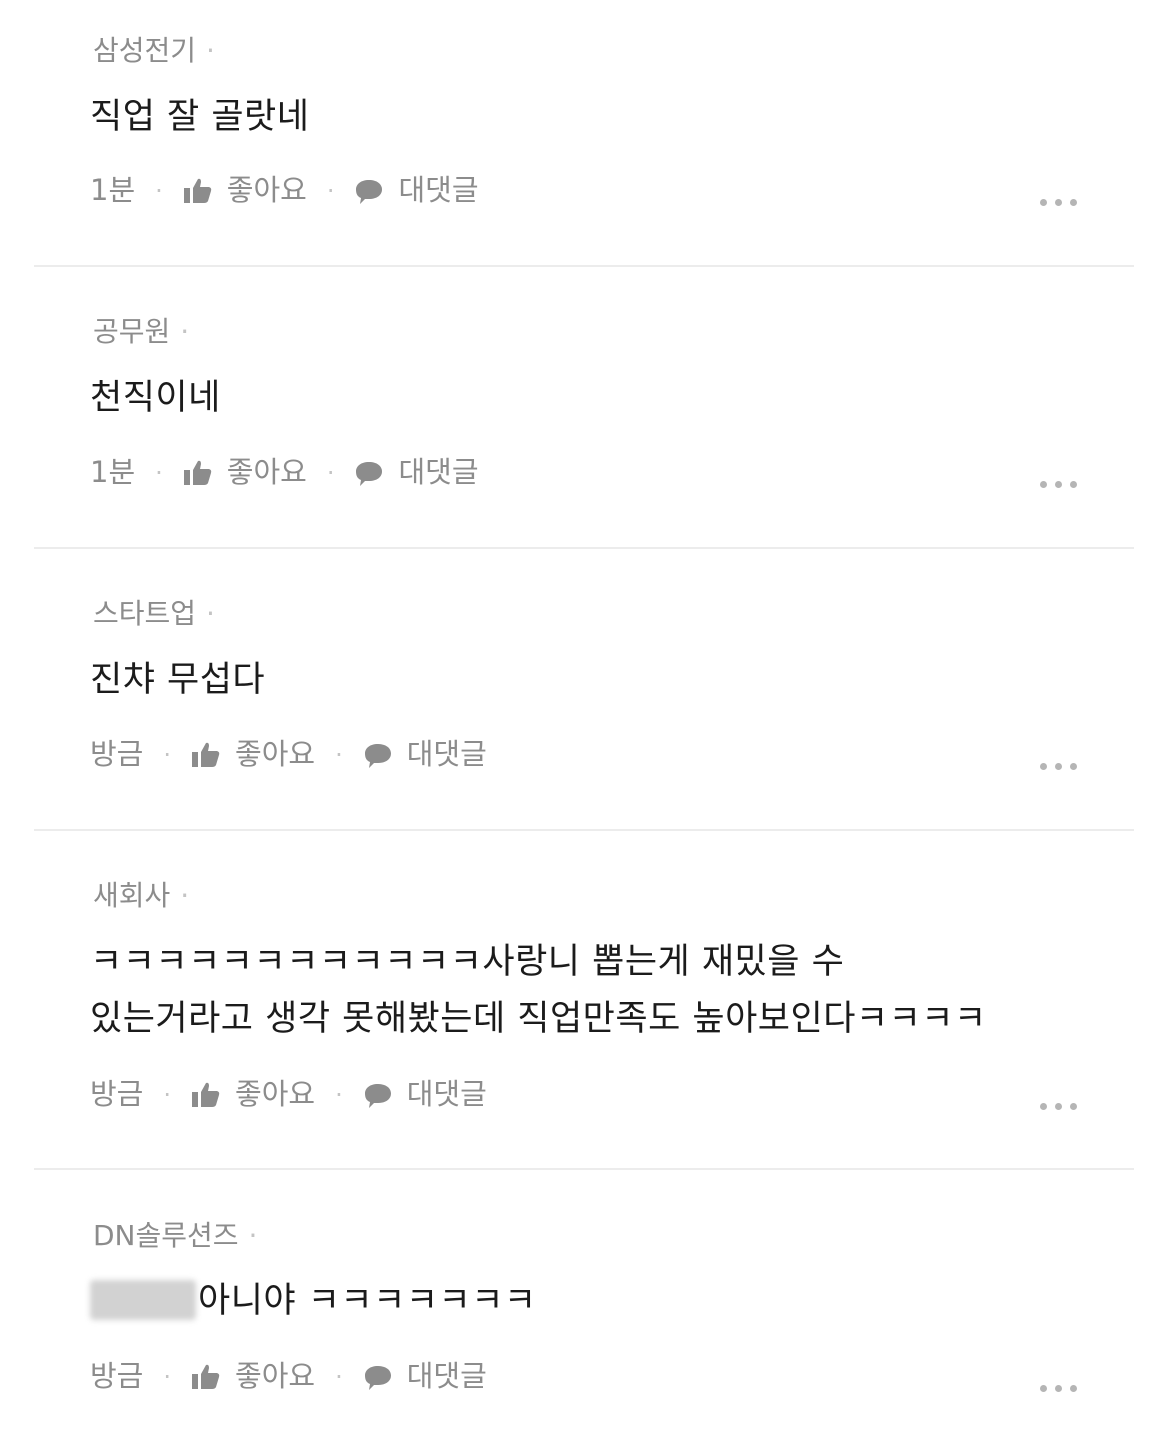 This screenshot has width=1170, height=1449. What do you see at coordinates (175, 1236) in the screenshot?
I see `comment-author: DN솔루션즈 ·` at bounding box center [175, 1236].